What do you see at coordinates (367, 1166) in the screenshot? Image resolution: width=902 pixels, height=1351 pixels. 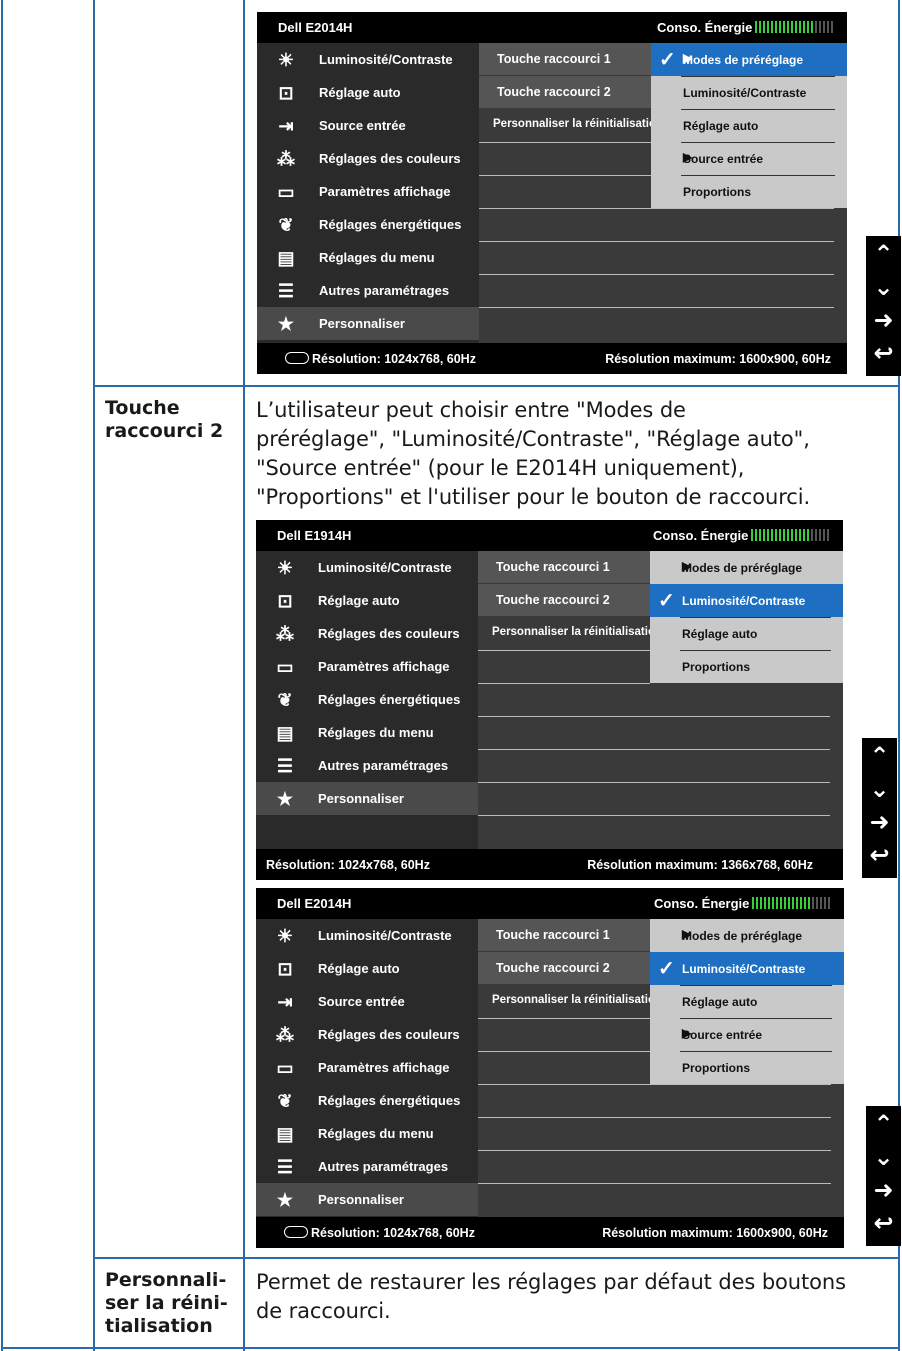 I see `menu-item: ☰ Autres paramétrages` at bounding box center [367, 1166].